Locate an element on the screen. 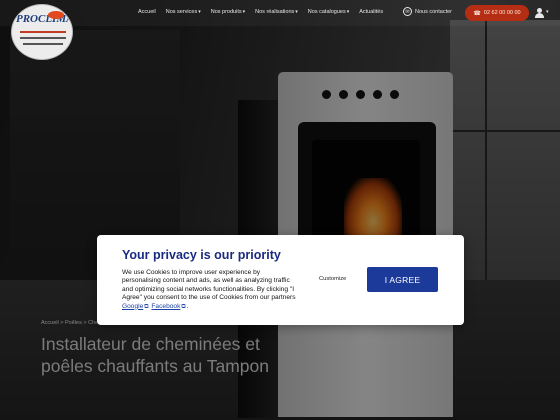 This screenshot has height=420, width=560. user-icon-body is located at coordinates (539, 15).